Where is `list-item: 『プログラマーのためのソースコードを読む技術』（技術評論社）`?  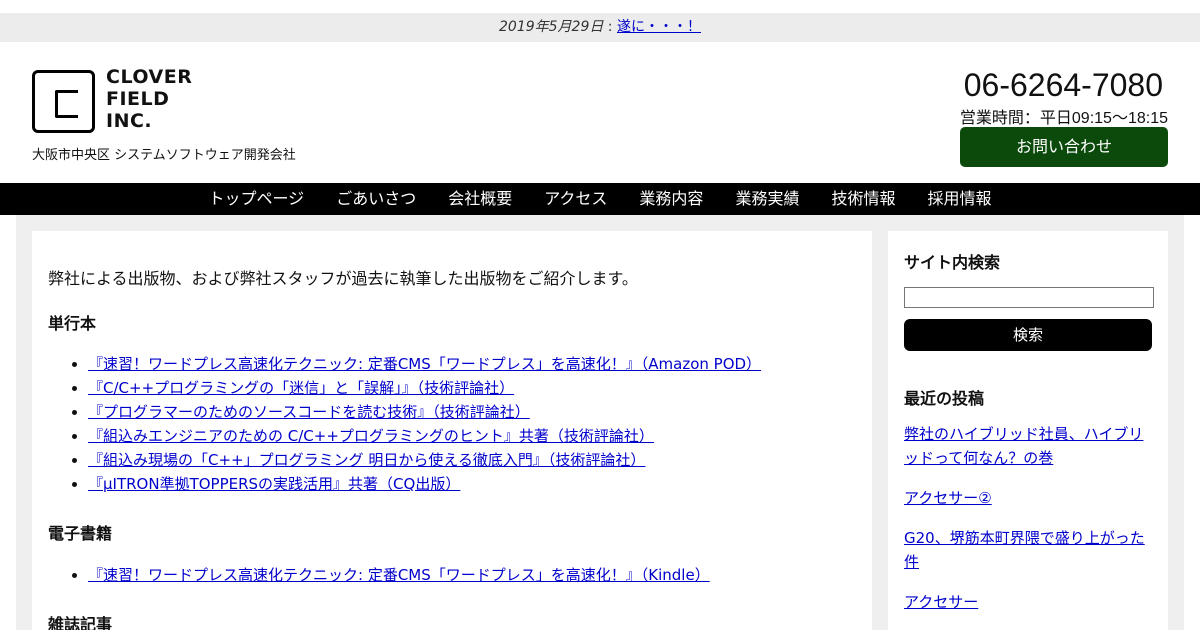 list-item: 『プログラマーのためのソースコードを読む技術』（技術評論社） is located at coordinates (424, 412).